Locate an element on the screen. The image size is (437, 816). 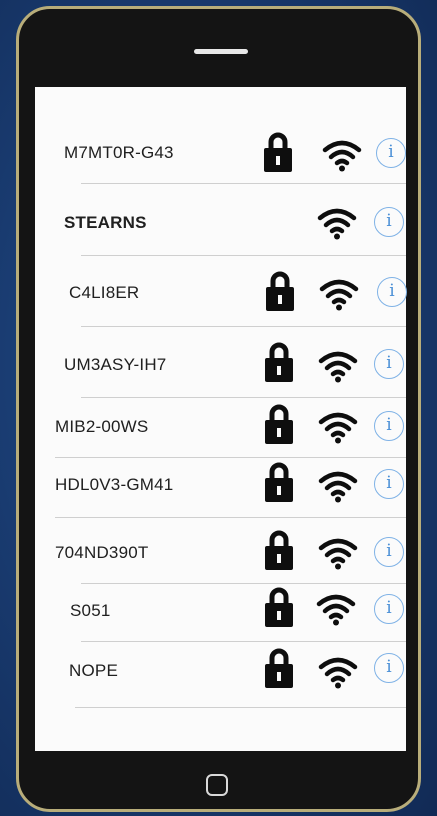
network-row: STEARNS i is located at coordinates (220, 223).